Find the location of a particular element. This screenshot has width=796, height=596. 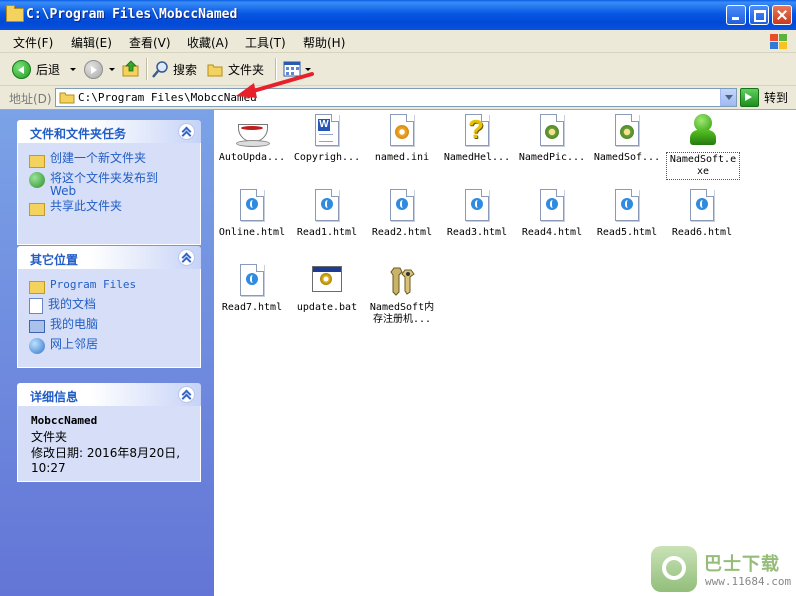

file-label: update.bat is located at coordinates (327, 307).